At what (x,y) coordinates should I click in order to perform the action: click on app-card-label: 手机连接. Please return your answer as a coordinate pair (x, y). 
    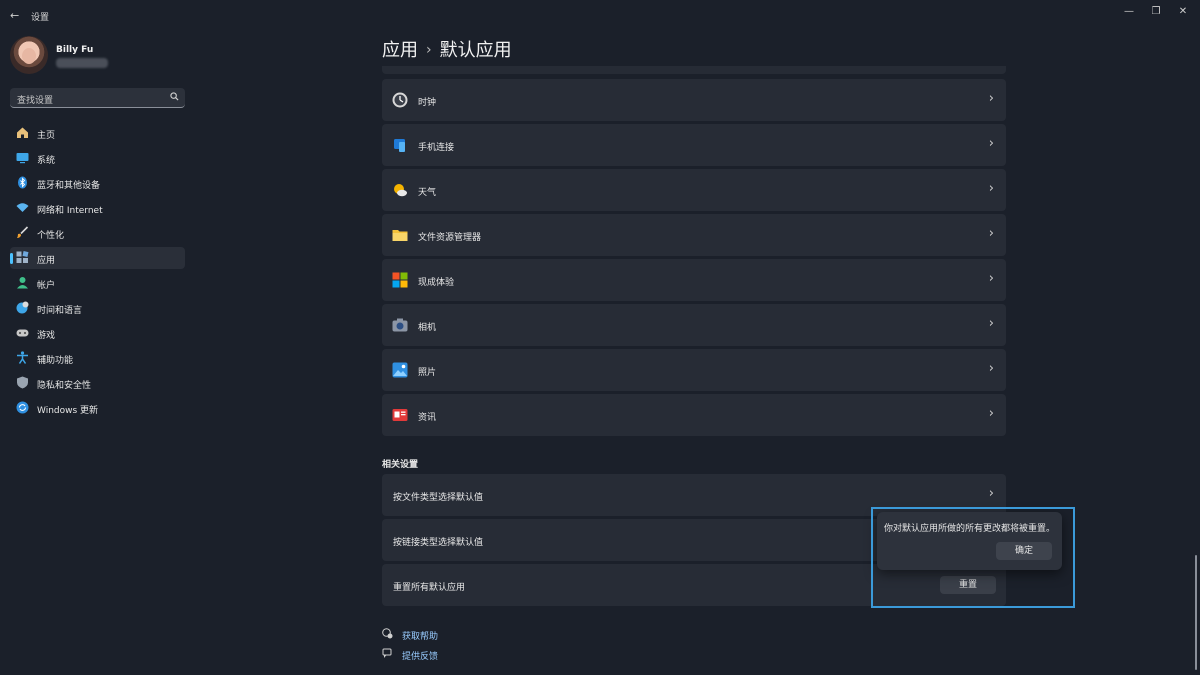
    Looking at the image, I should click on (436, 148).